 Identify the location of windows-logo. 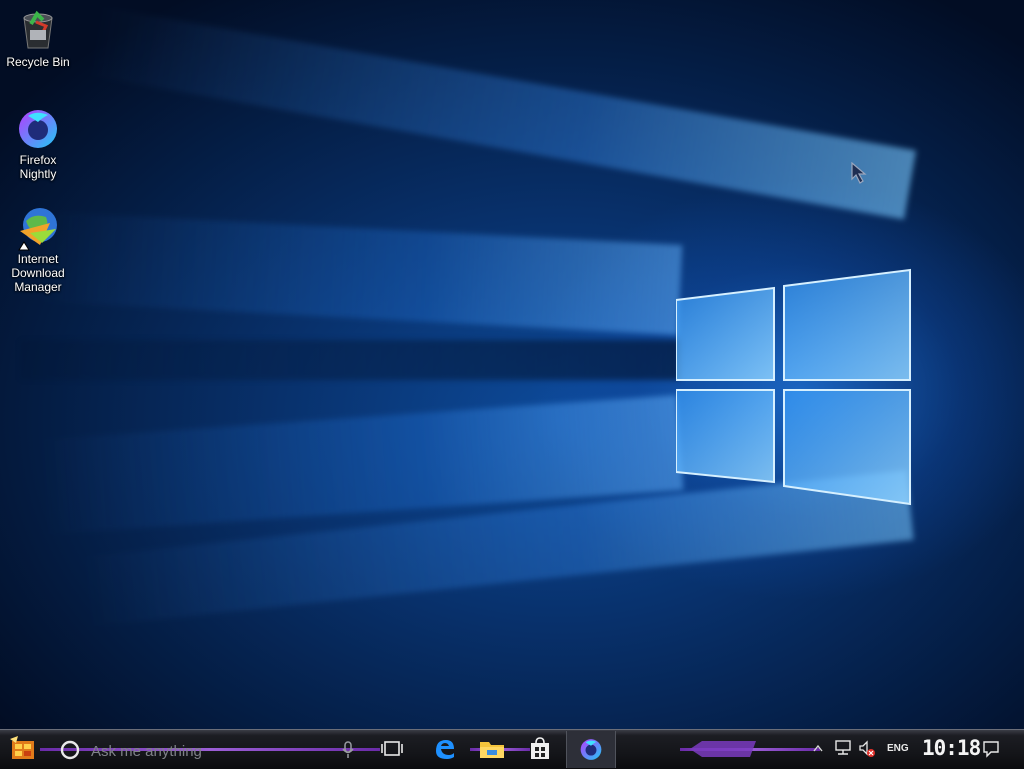
(793, 387).